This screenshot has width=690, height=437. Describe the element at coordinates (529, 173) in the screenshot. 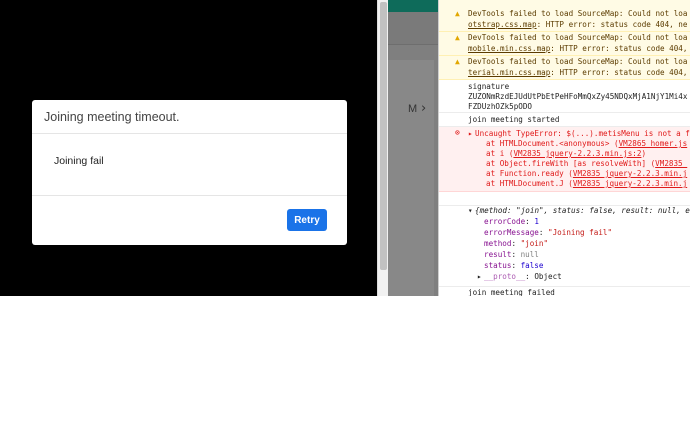

I see `stack-frame: at Function.ready (` at that location.